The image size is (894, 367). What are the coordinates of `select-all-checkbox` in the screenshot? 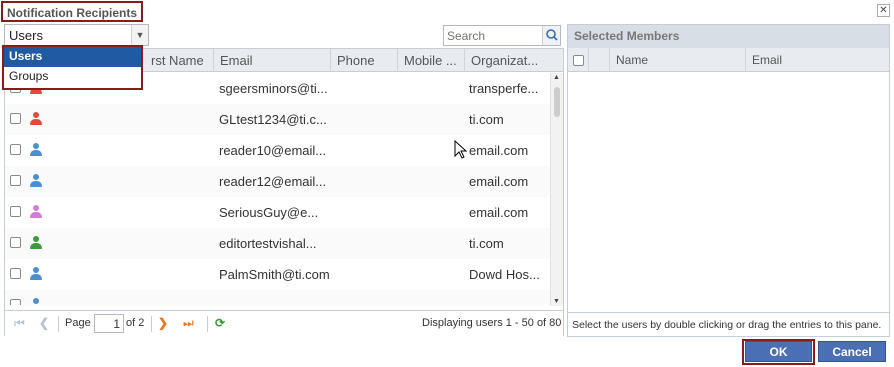 It's located at (578, 60).